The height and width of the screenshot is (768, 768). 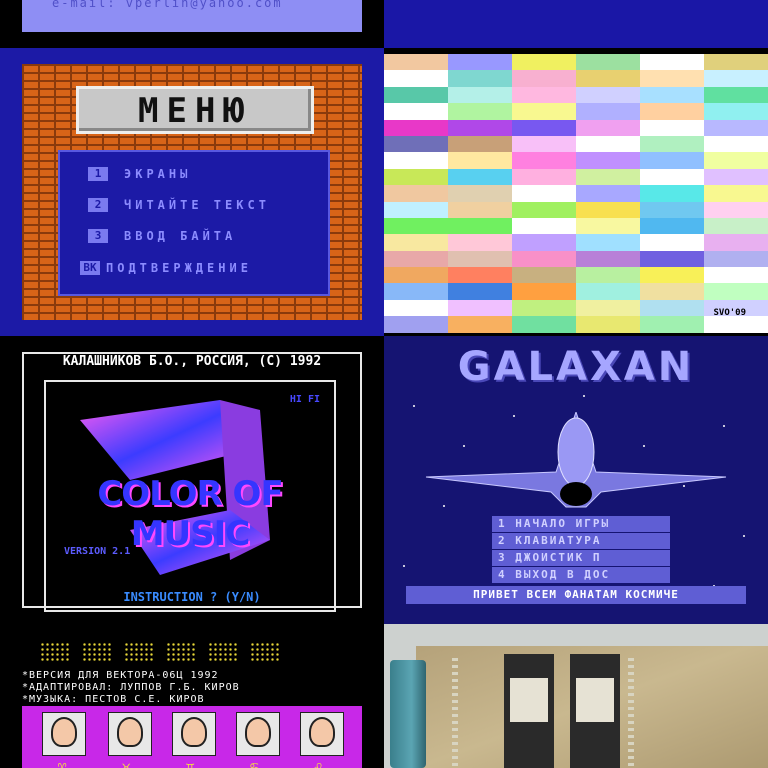 I want to click on zodiac-glyph: ♊, so click(x=190, y=764).